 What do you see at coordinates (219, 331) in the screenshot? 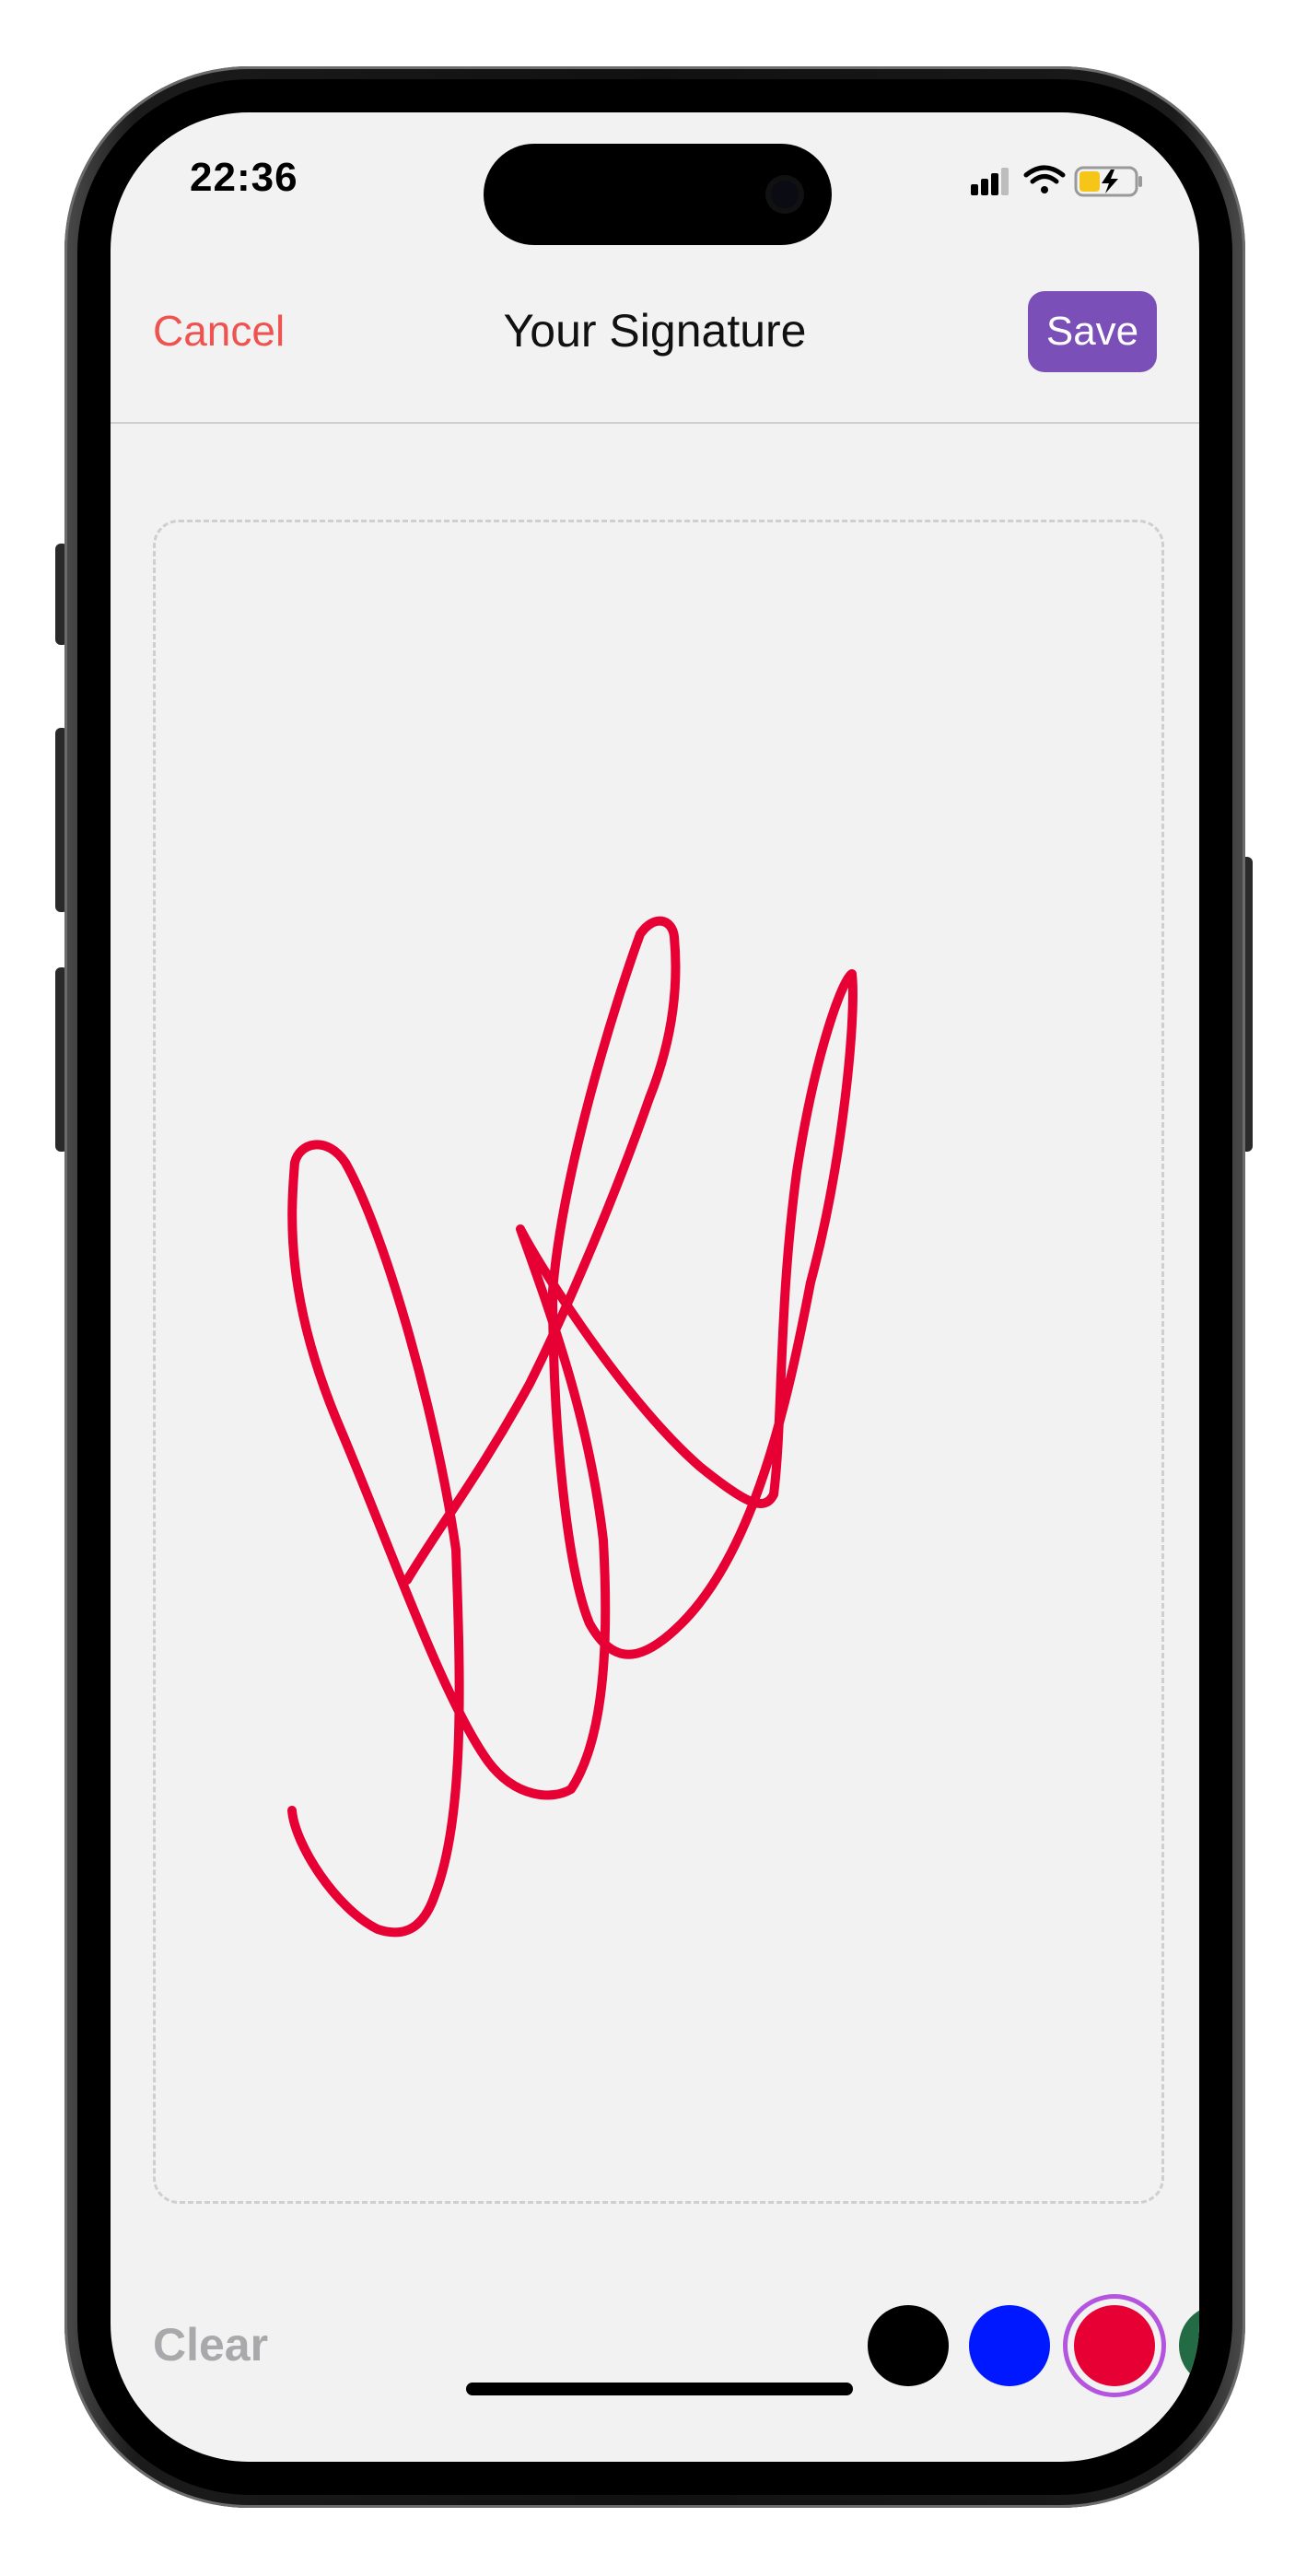
I see `cancel-button: Cancel` at bounding box center [219, 331].